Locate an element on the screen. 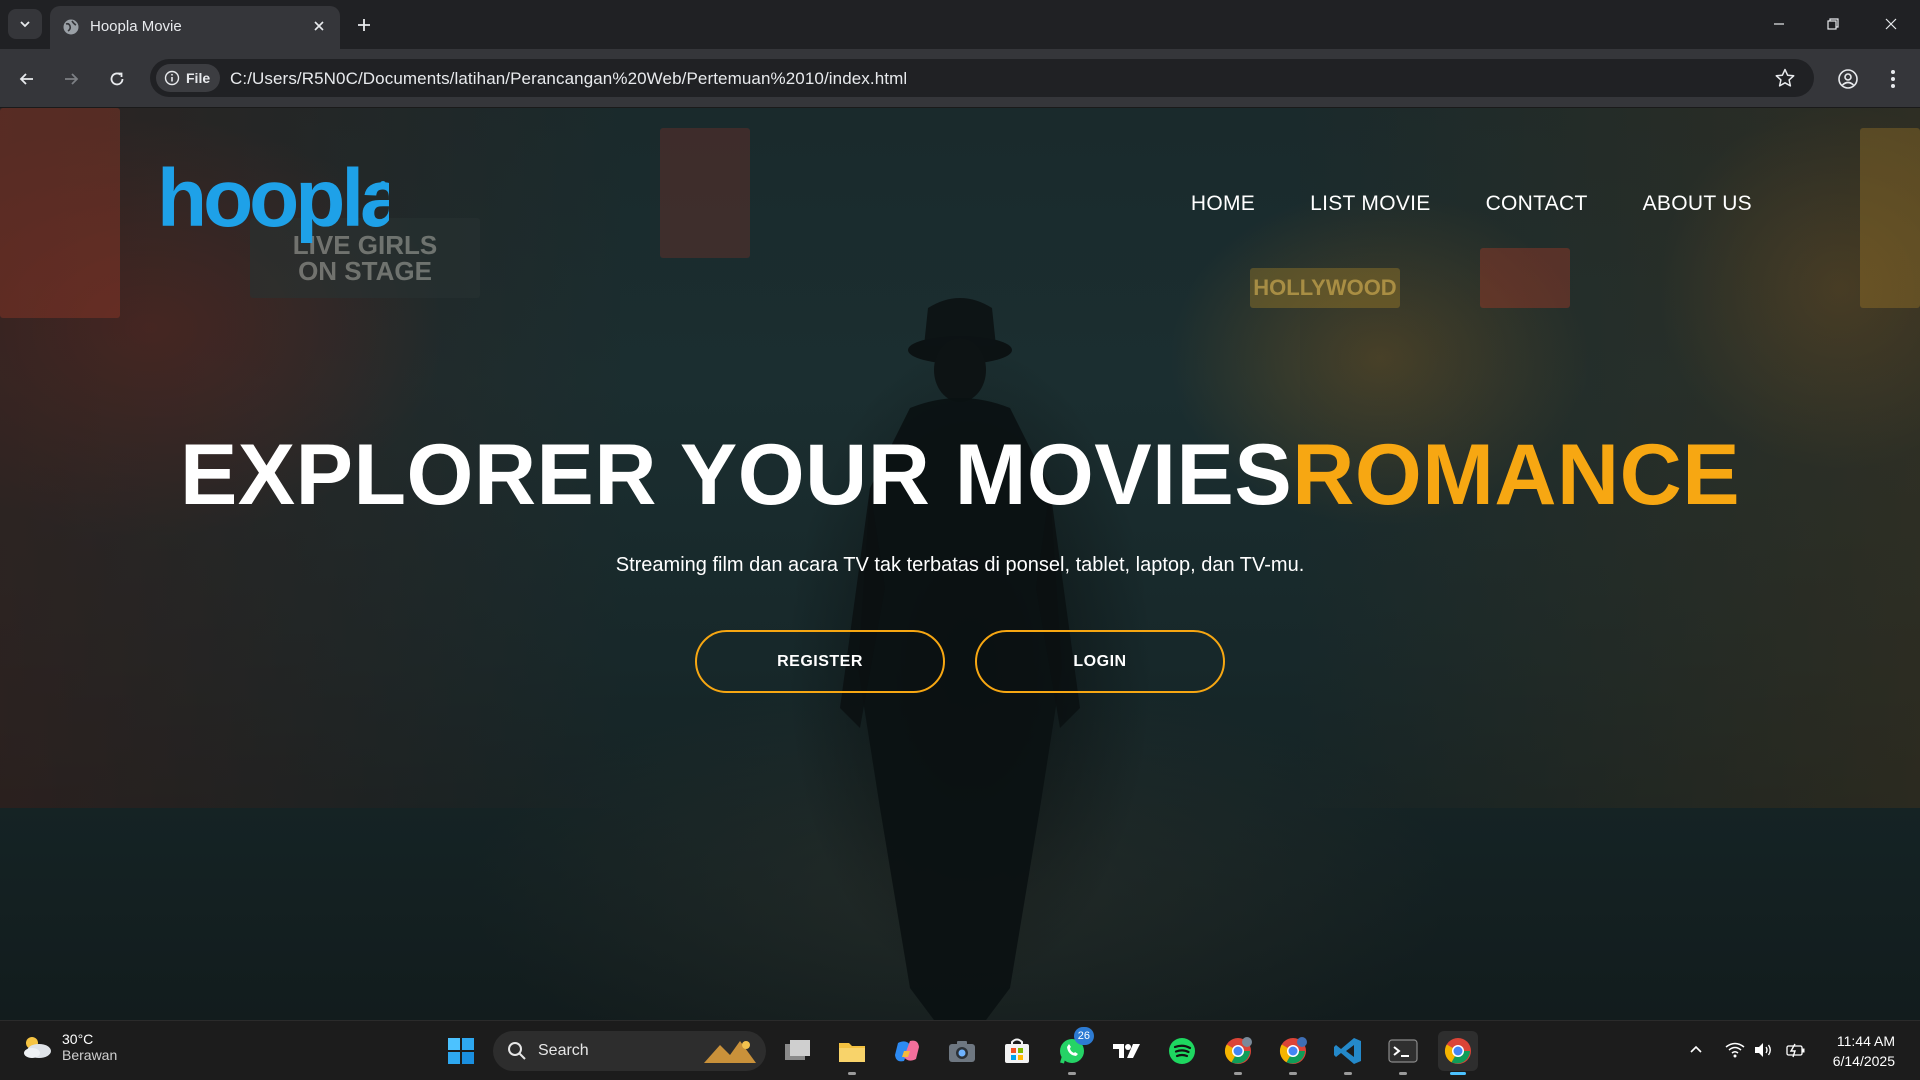 The image size is (1920, 1080). hero-headline-main: EXPLORER YOUR MOVIES is located at coordinates (736, 475).